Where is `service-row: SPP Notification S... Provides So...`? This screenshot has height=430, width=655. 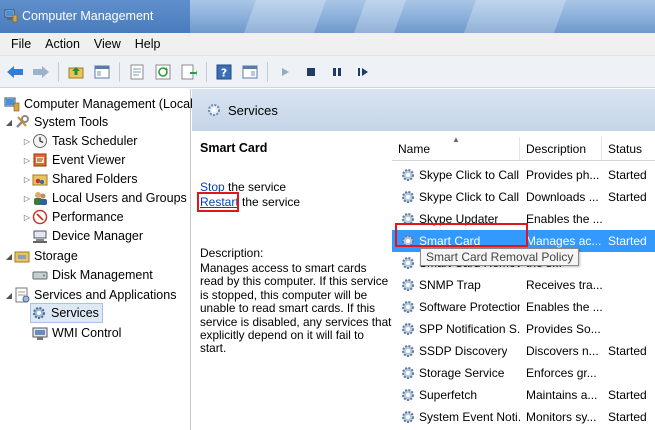 service-row: SPP Notification S... Provides So... is located at coordinates (523, 329).